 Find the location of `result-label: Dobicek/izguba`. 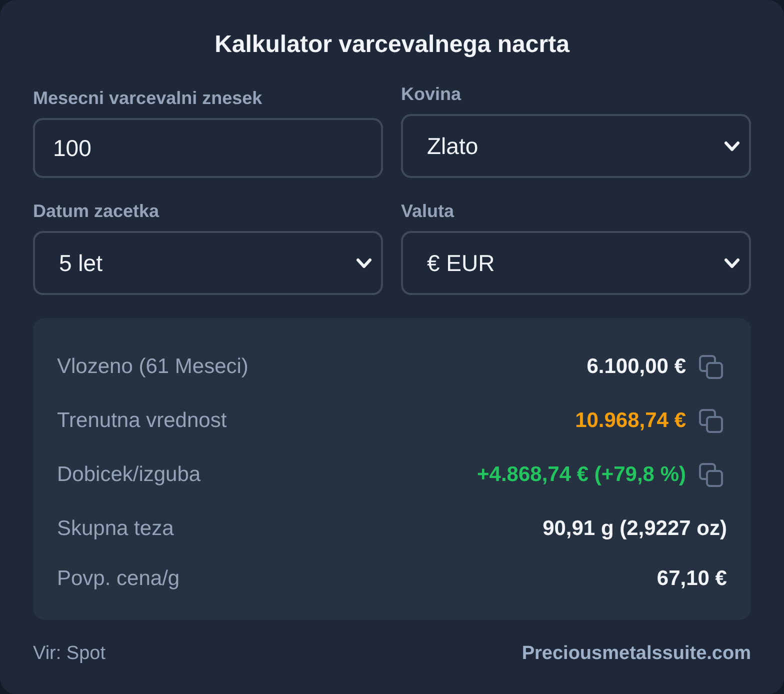

result-label: Dobicek/izguba is located at coordinates (129, 475).